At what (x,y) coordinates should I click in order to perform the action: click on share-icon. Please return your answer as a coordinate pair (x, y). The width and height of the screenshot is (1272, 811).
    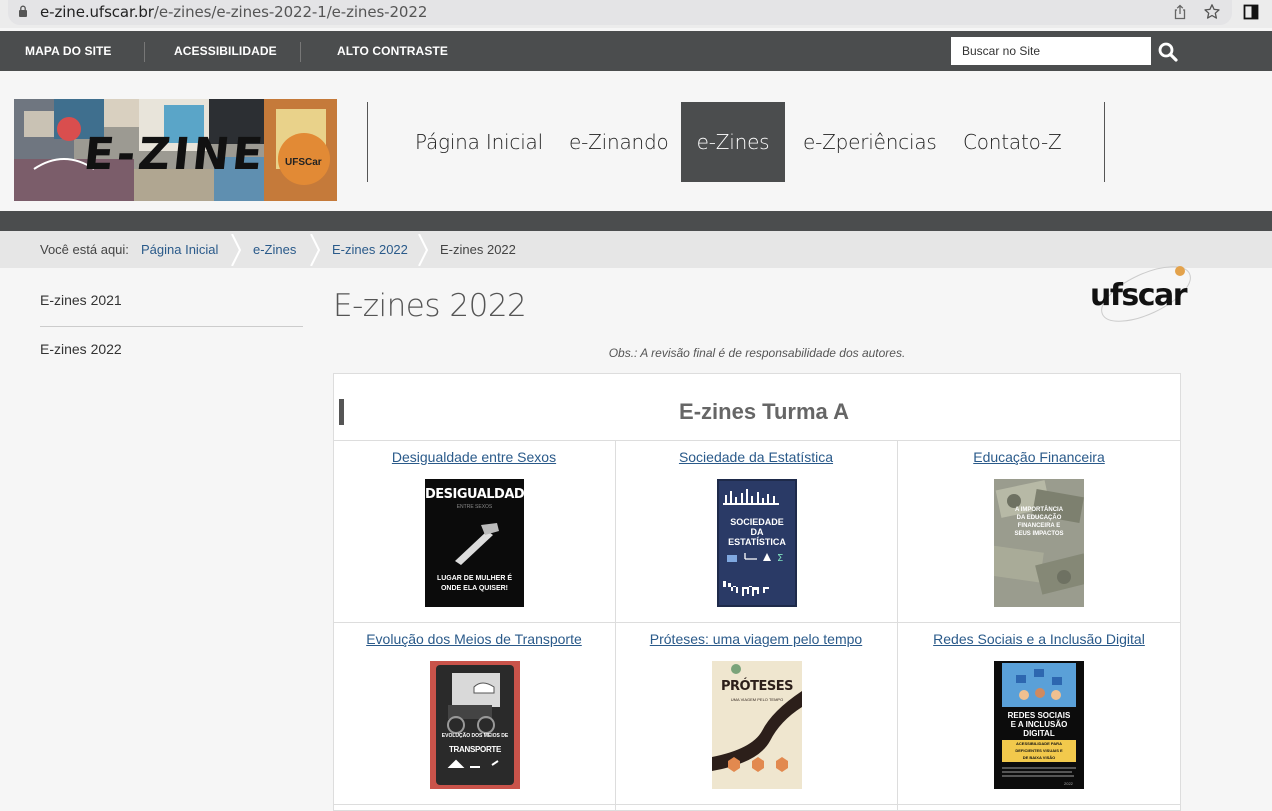
    Looking at the image, I should click on (1180, 12).